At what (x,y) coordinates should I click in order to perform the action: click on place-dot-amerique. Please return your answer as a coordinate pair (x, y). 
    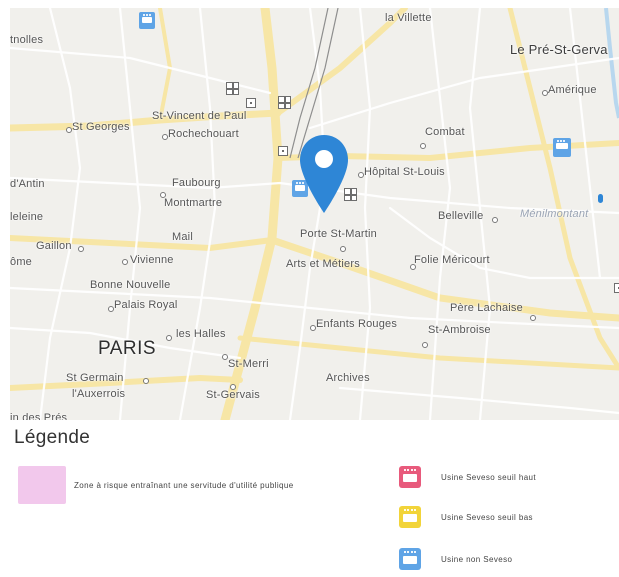
    Looking at the image, I should click on (545, 93).